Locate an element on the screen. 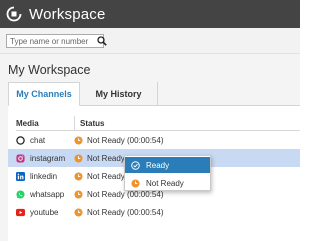  media-name: linkedin is located at coordinates (44, 176).